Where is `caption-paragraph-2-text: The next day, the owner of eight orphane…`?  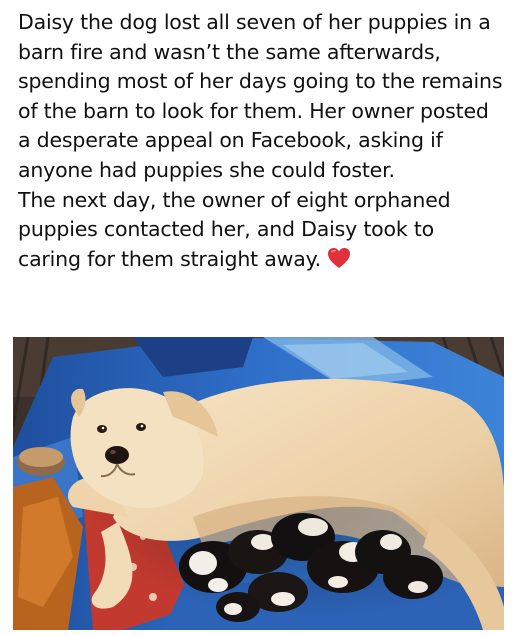 caption-paragraph-2-text: The next day, the owner of eight orphane… is located at coordinates (234, 229).